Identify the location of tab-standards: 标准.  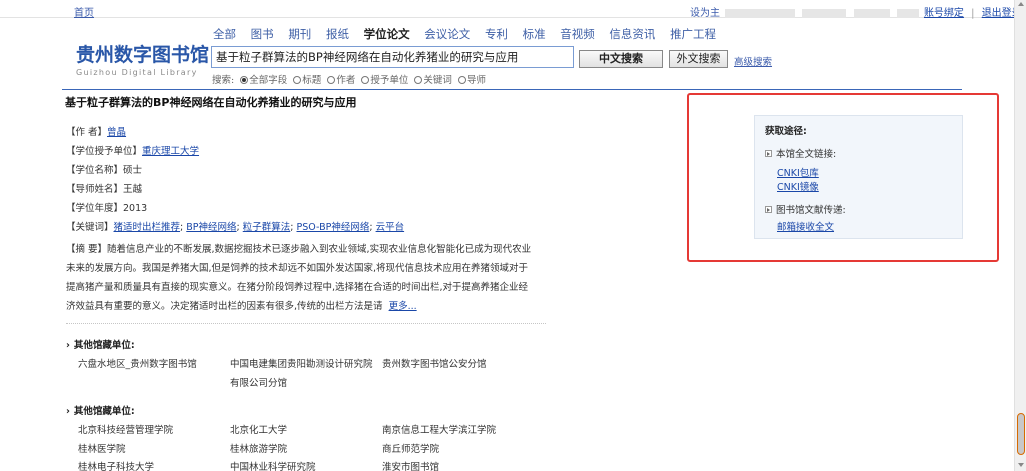
(534, 34).